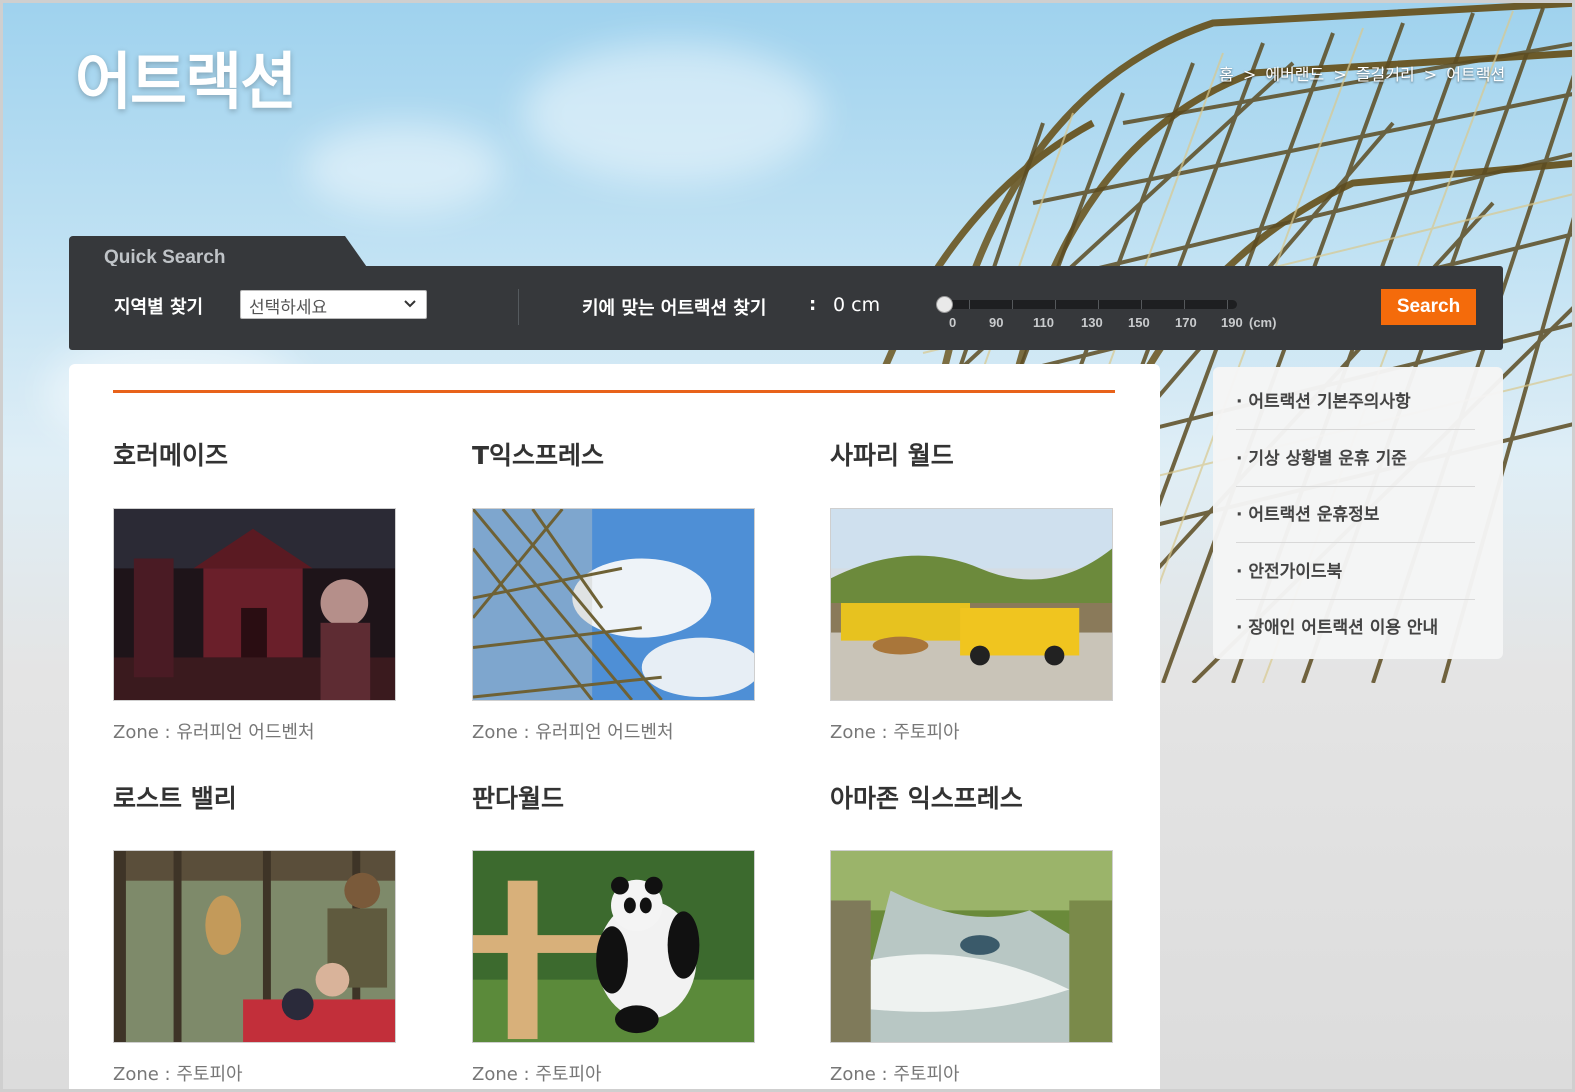  Describe the element at coordinates (288, 308) in the screenshot. I see `region-select-value: 선택하세요` at that location.